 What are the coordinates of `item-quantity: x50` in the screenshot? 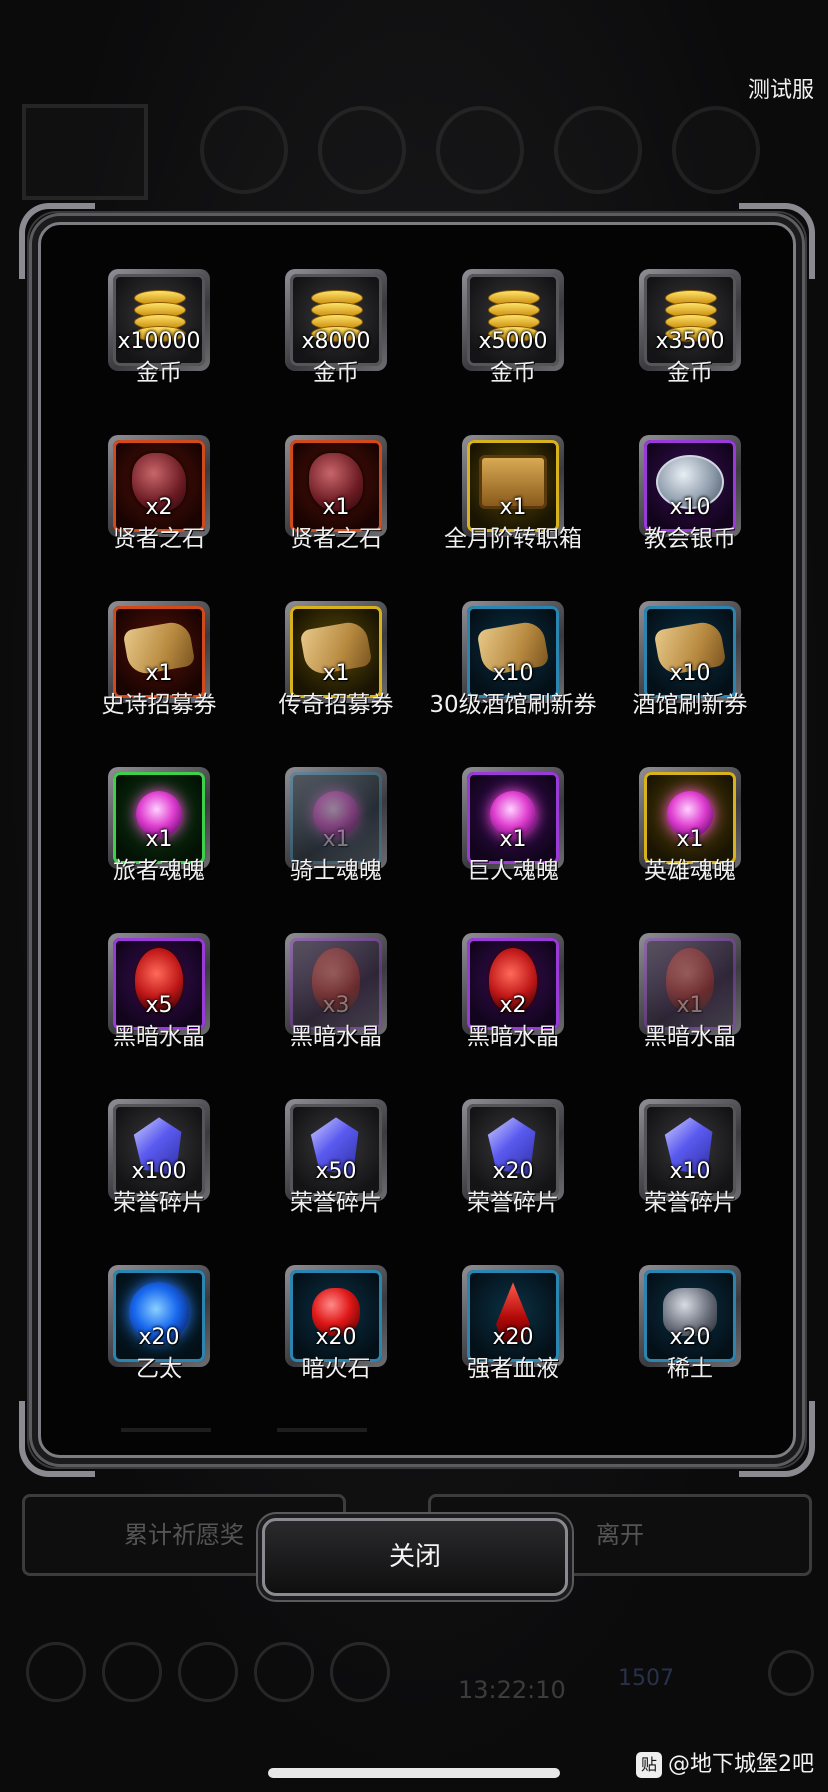 It's located at (336, 1171).